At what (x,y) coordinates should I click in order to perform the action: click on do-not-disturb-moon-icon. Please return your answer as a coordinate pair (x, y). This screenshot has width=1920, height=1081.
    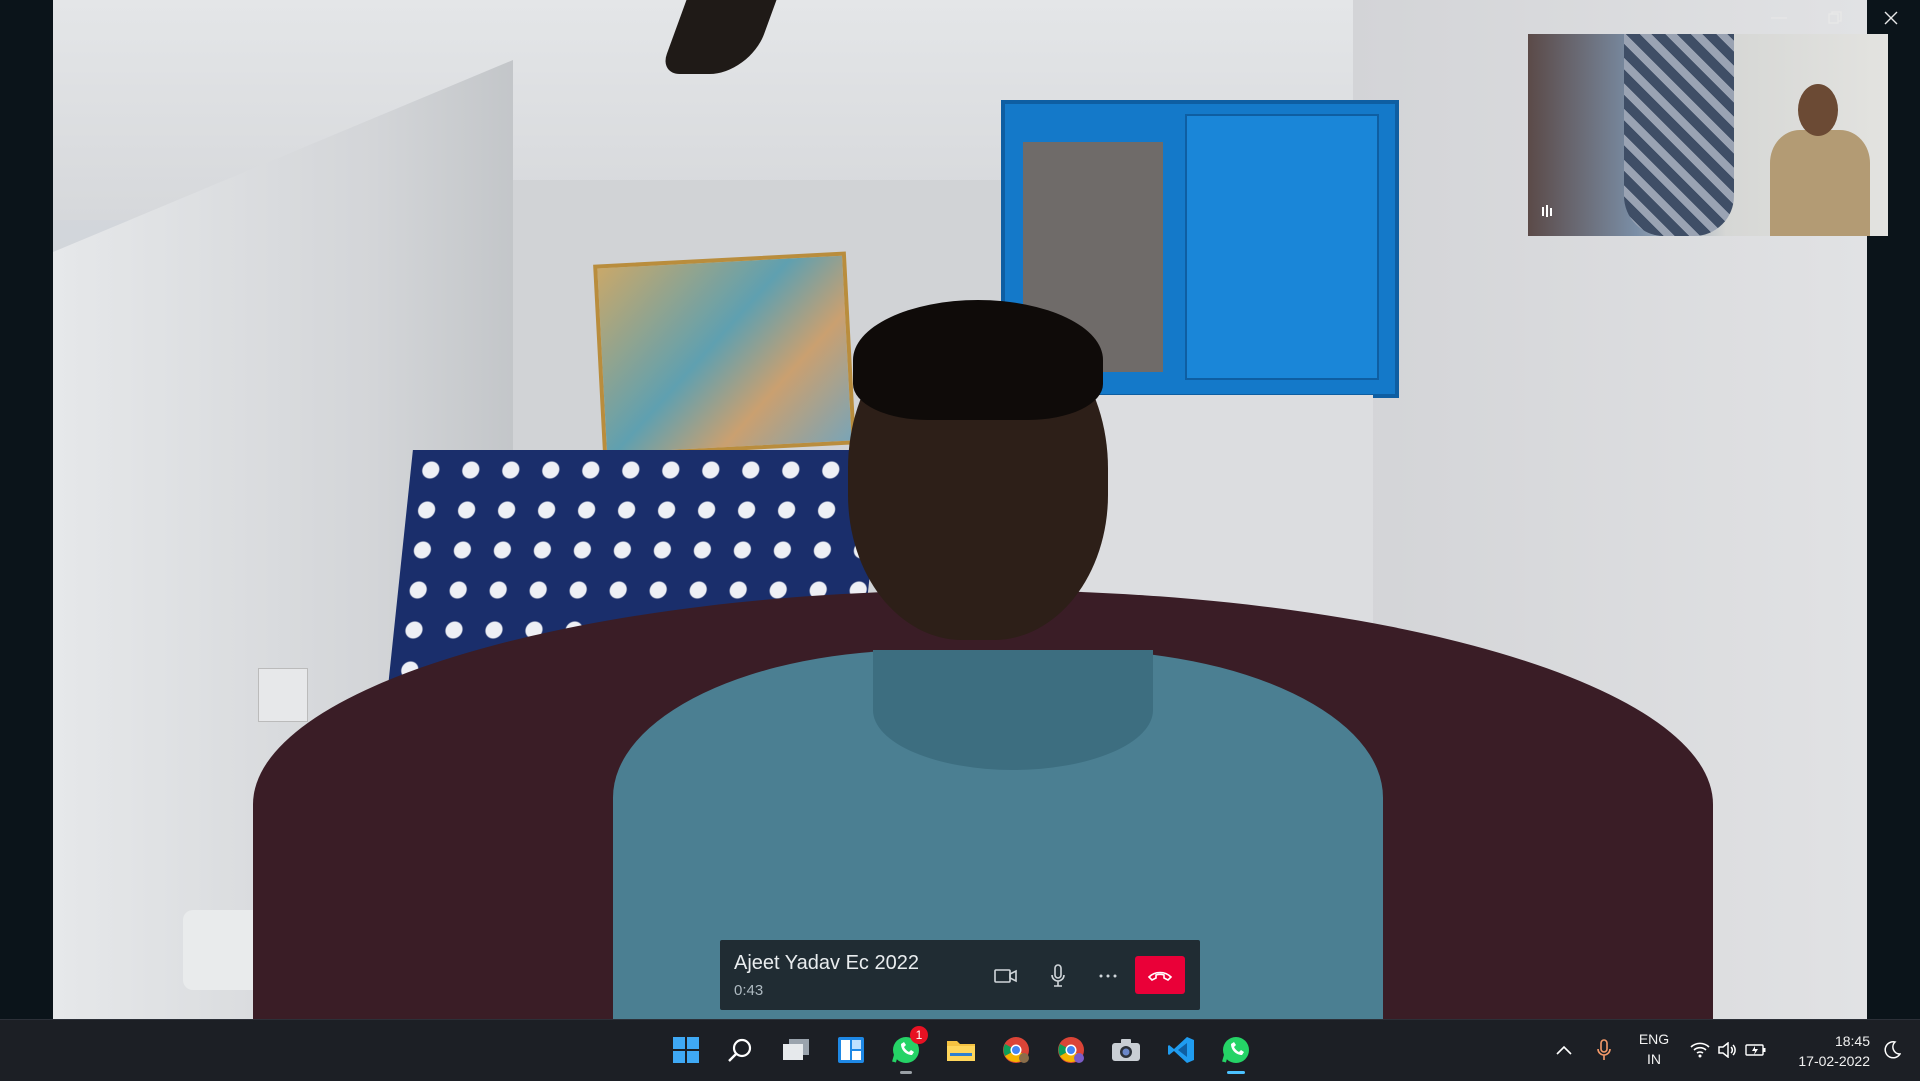
    Looking at the image, I should click on (1892, 1050).